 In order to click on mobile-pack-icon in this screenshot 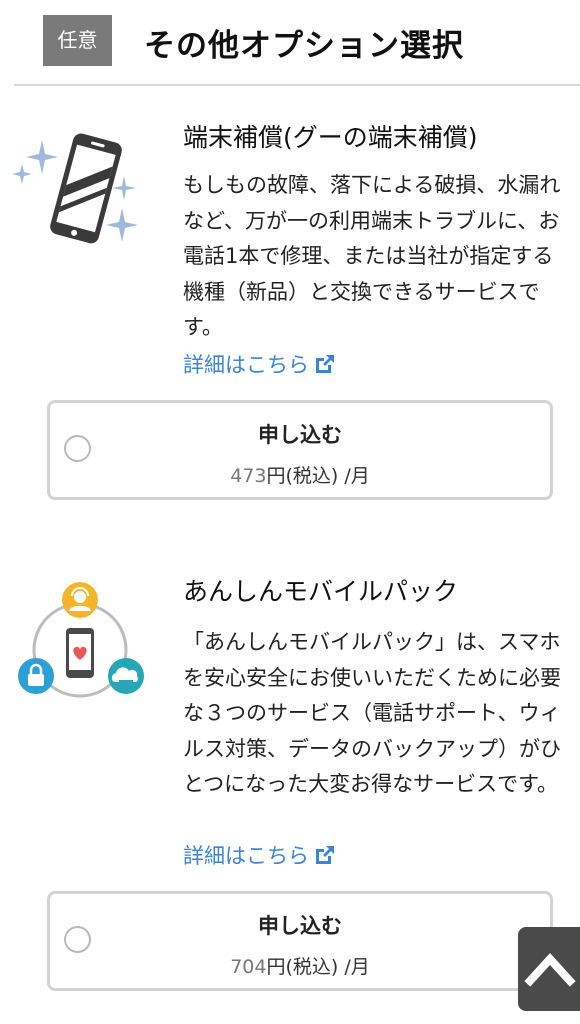, I will do `click(81, 640)`.